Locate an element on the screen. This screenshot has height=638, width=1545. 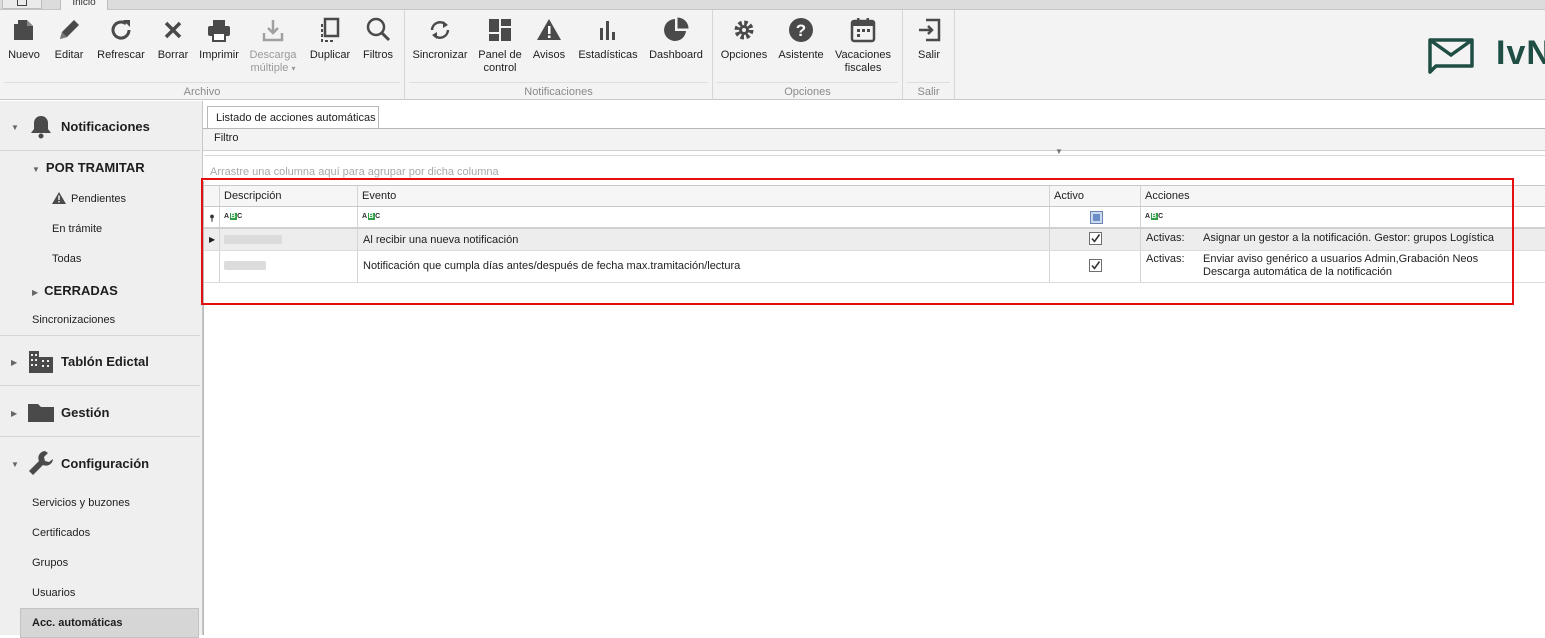
row-indicator-icon: ▶ is located at coordinates (212, 239).